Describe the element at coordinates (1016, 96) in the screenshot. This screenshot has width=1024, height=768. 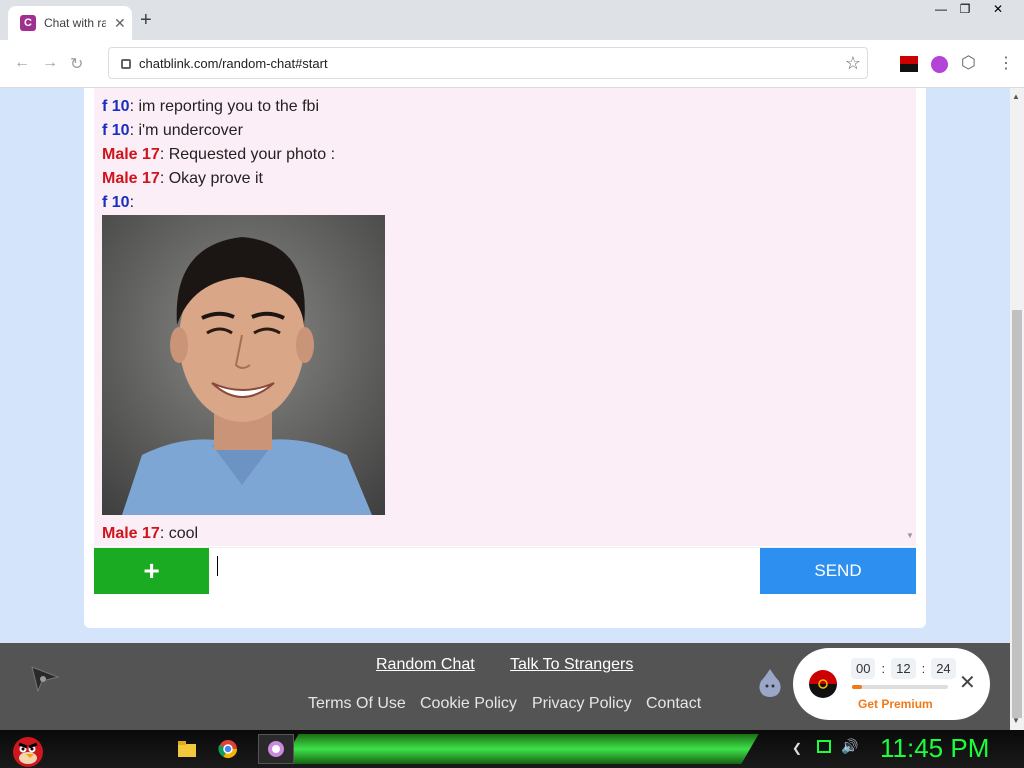
I see `scroll-up-icon: ▲` at that location.